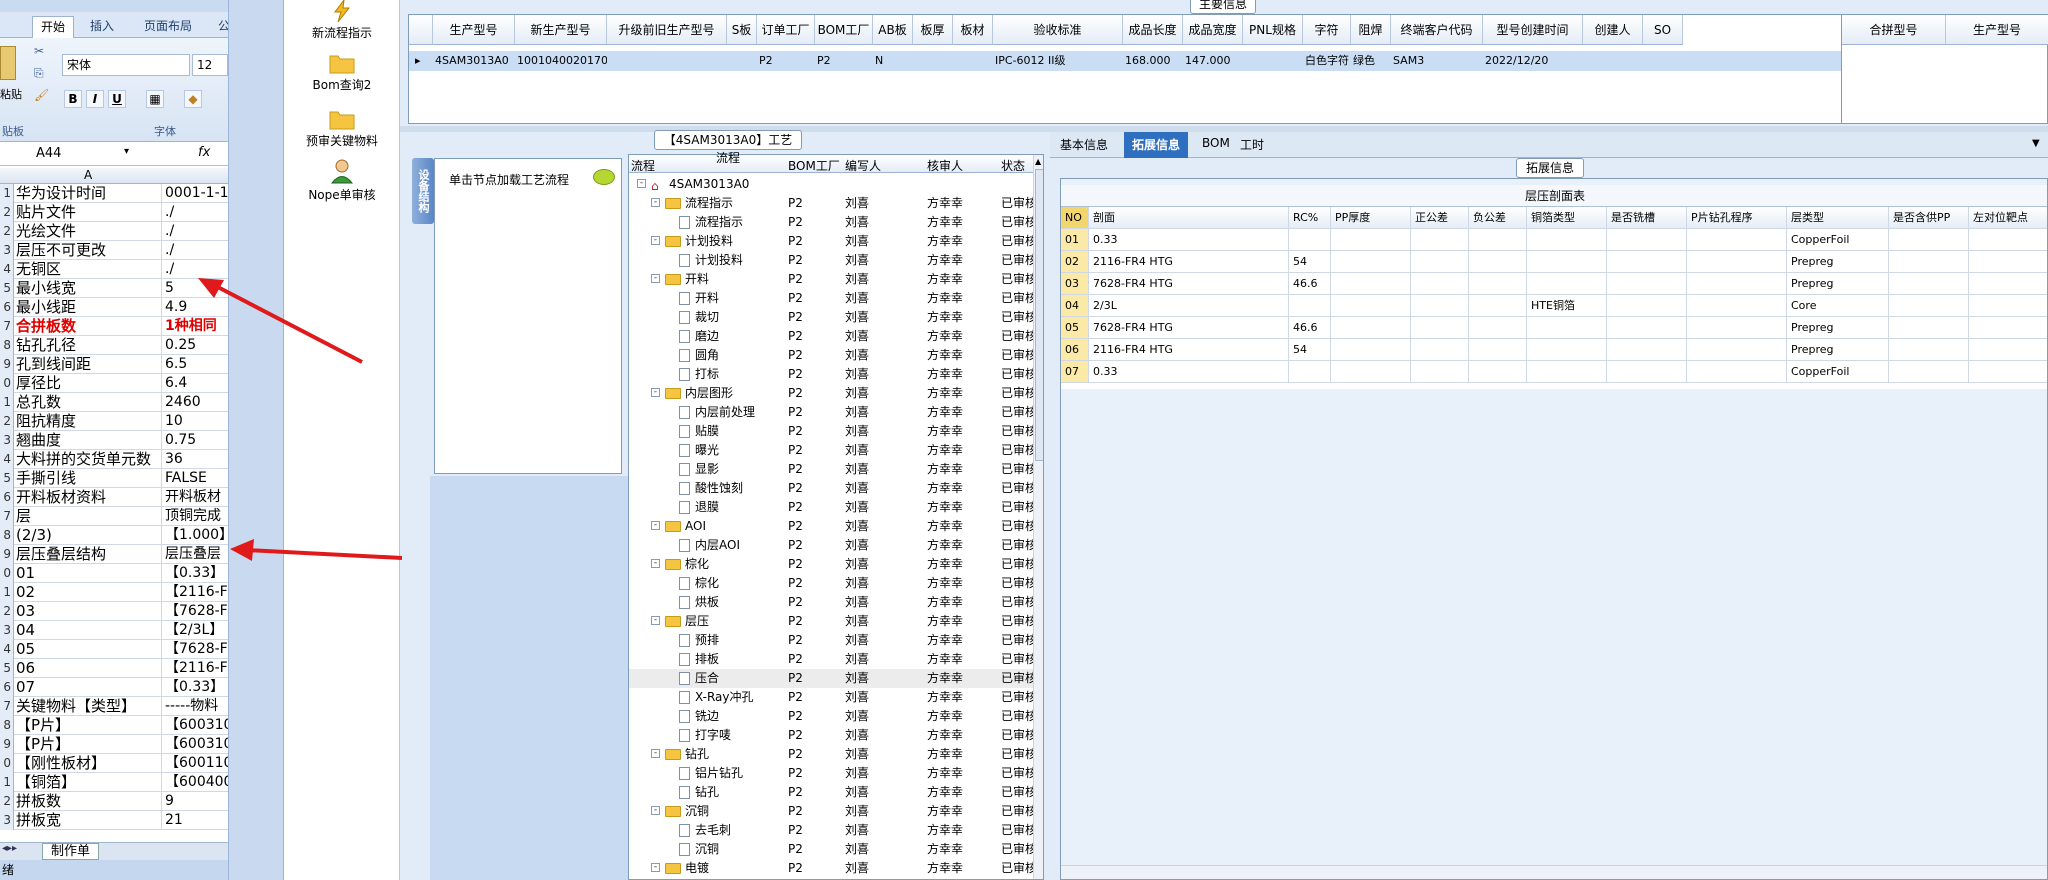 The image size is (2048, 880). Describe the element at coordinates (7, 573) in the screenshot. I see `row-number: 0` at that location.